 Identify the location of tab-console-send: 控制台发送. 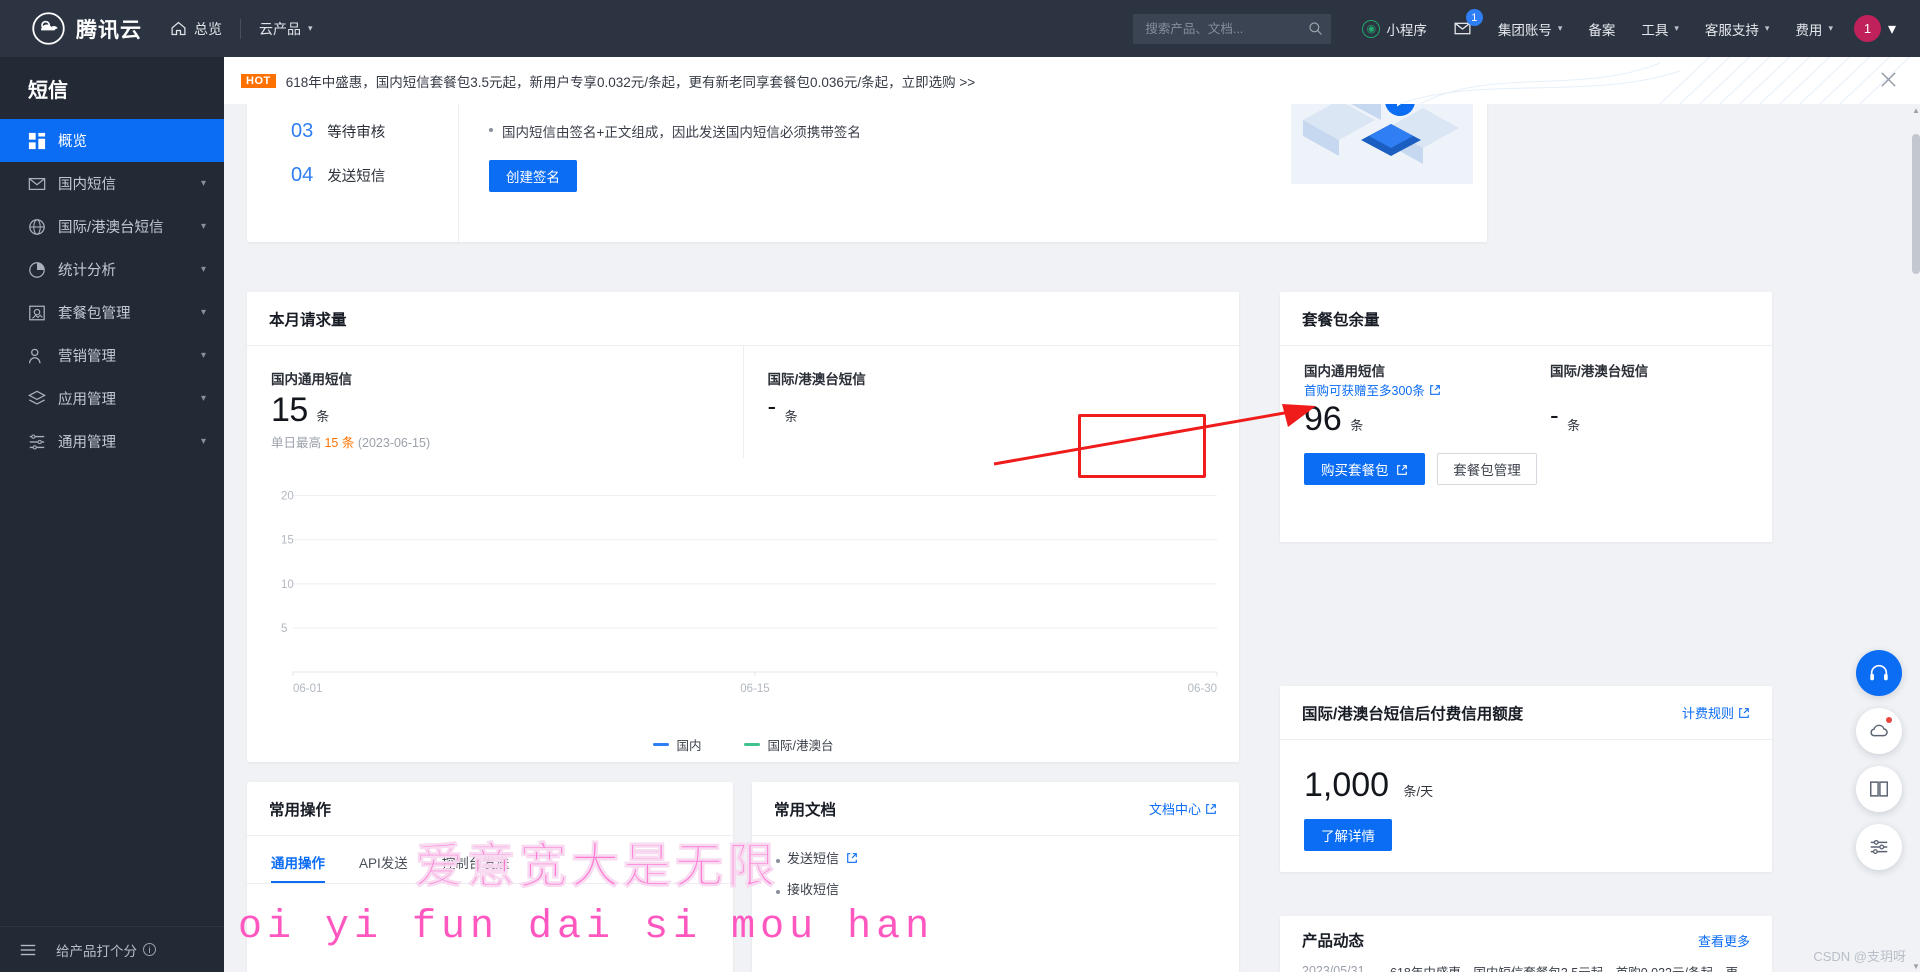
(476, 867).